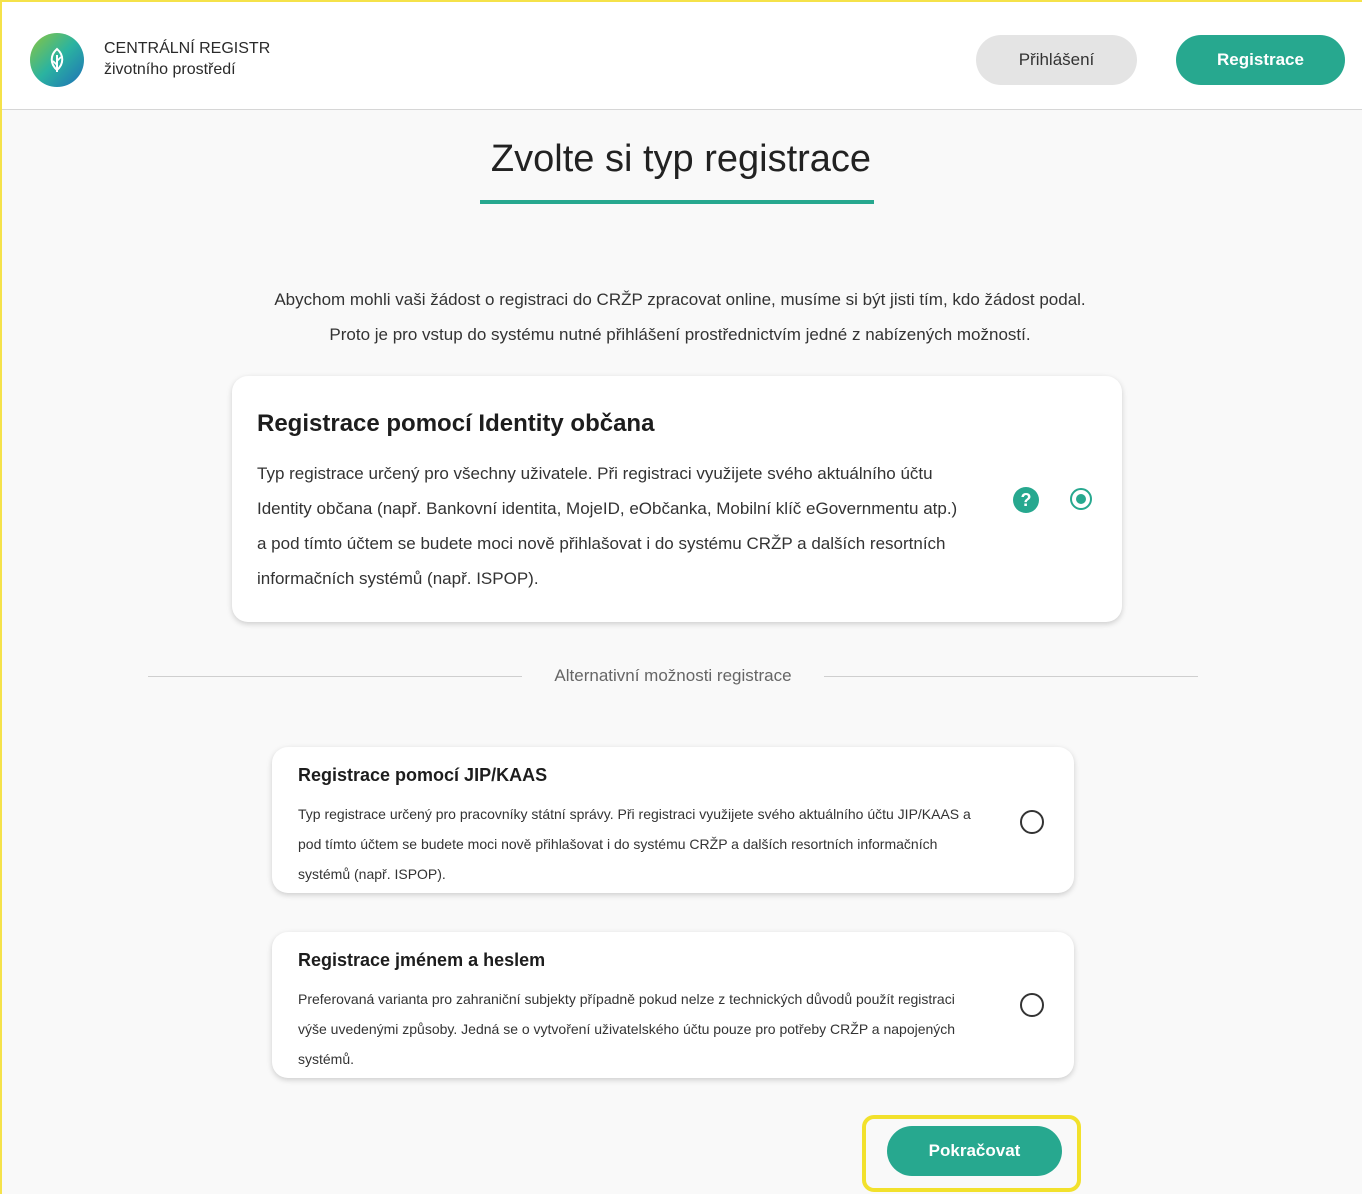 The image size is (1362, 1194). I want to click on login-button: Přihlášení, so click(1056, 60).